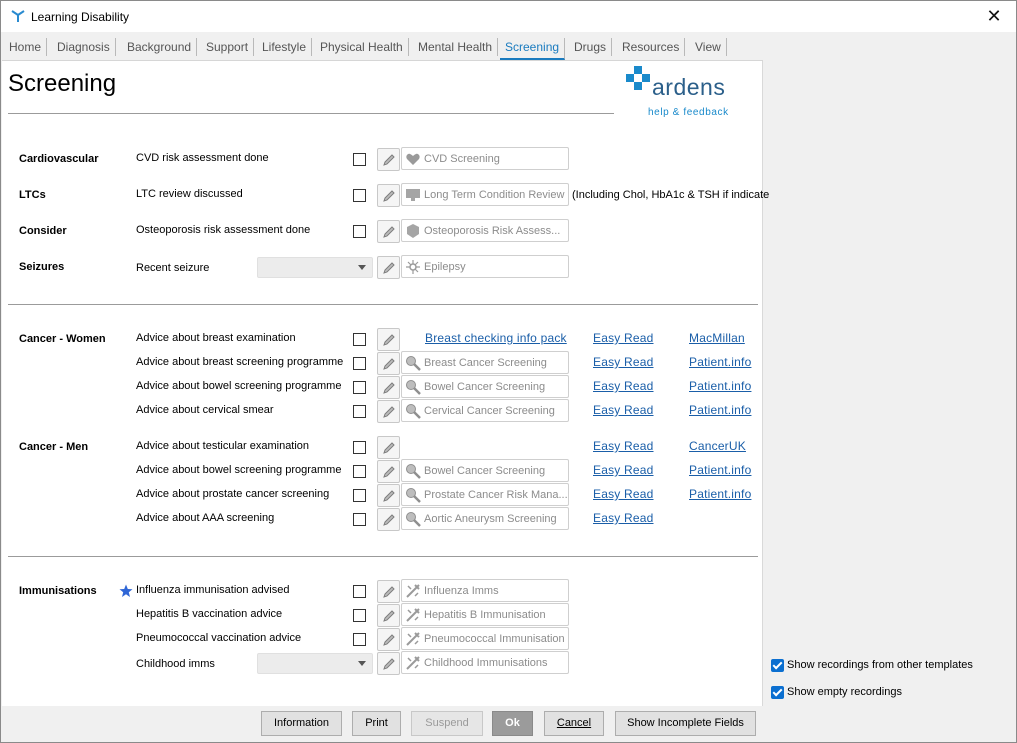 The height and width of the screenshot is (743, 1017). What do you see at coordinates (494, 639) in the screenshot?
I see `pneumo-code-text: Pneumococcal Immunisation` at bounding box center [494, 639].